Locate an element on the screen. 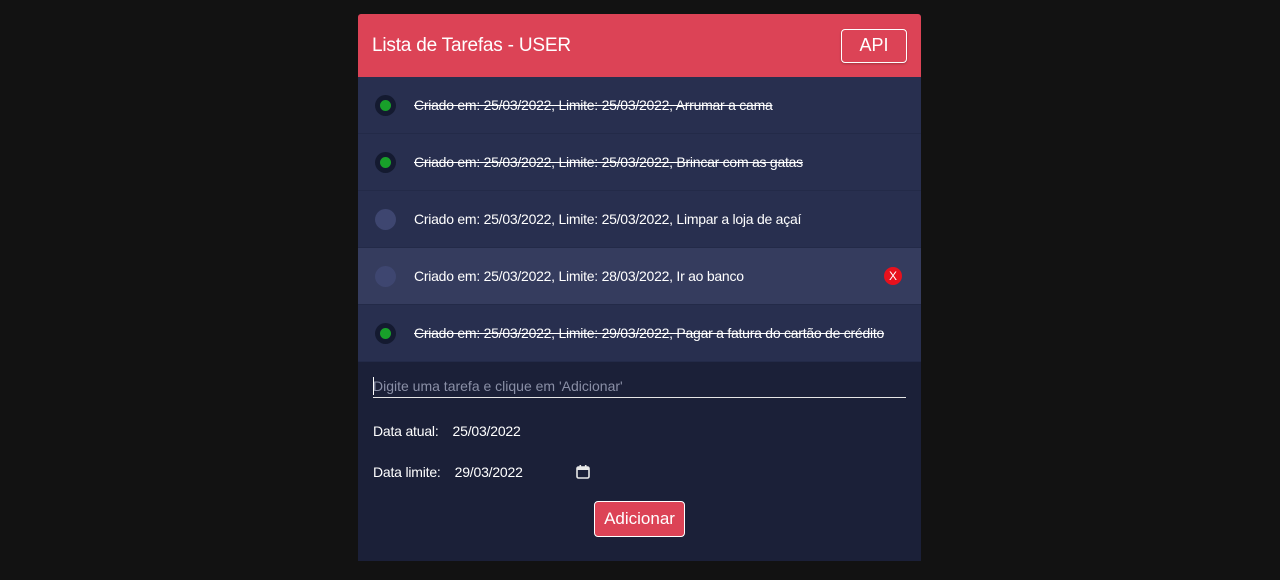 The height and width of the screenshot is (580, 1280). limit-date-label: Data limite: is located at coordinates (407, 472).